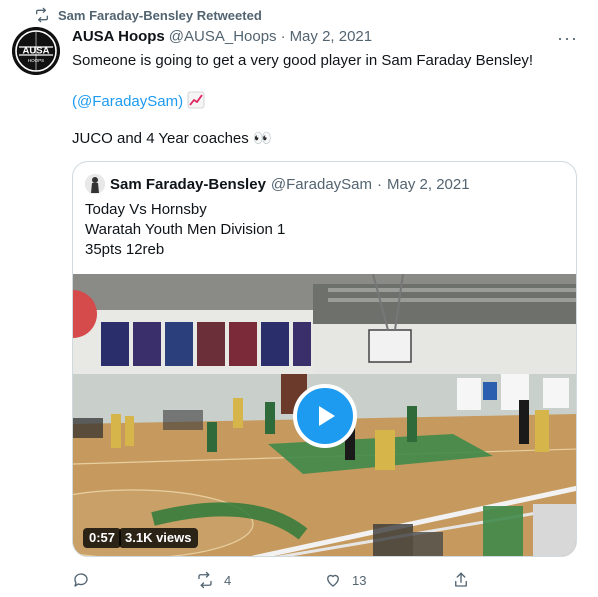  I want to click on like-count: 13, so click(359, 580).